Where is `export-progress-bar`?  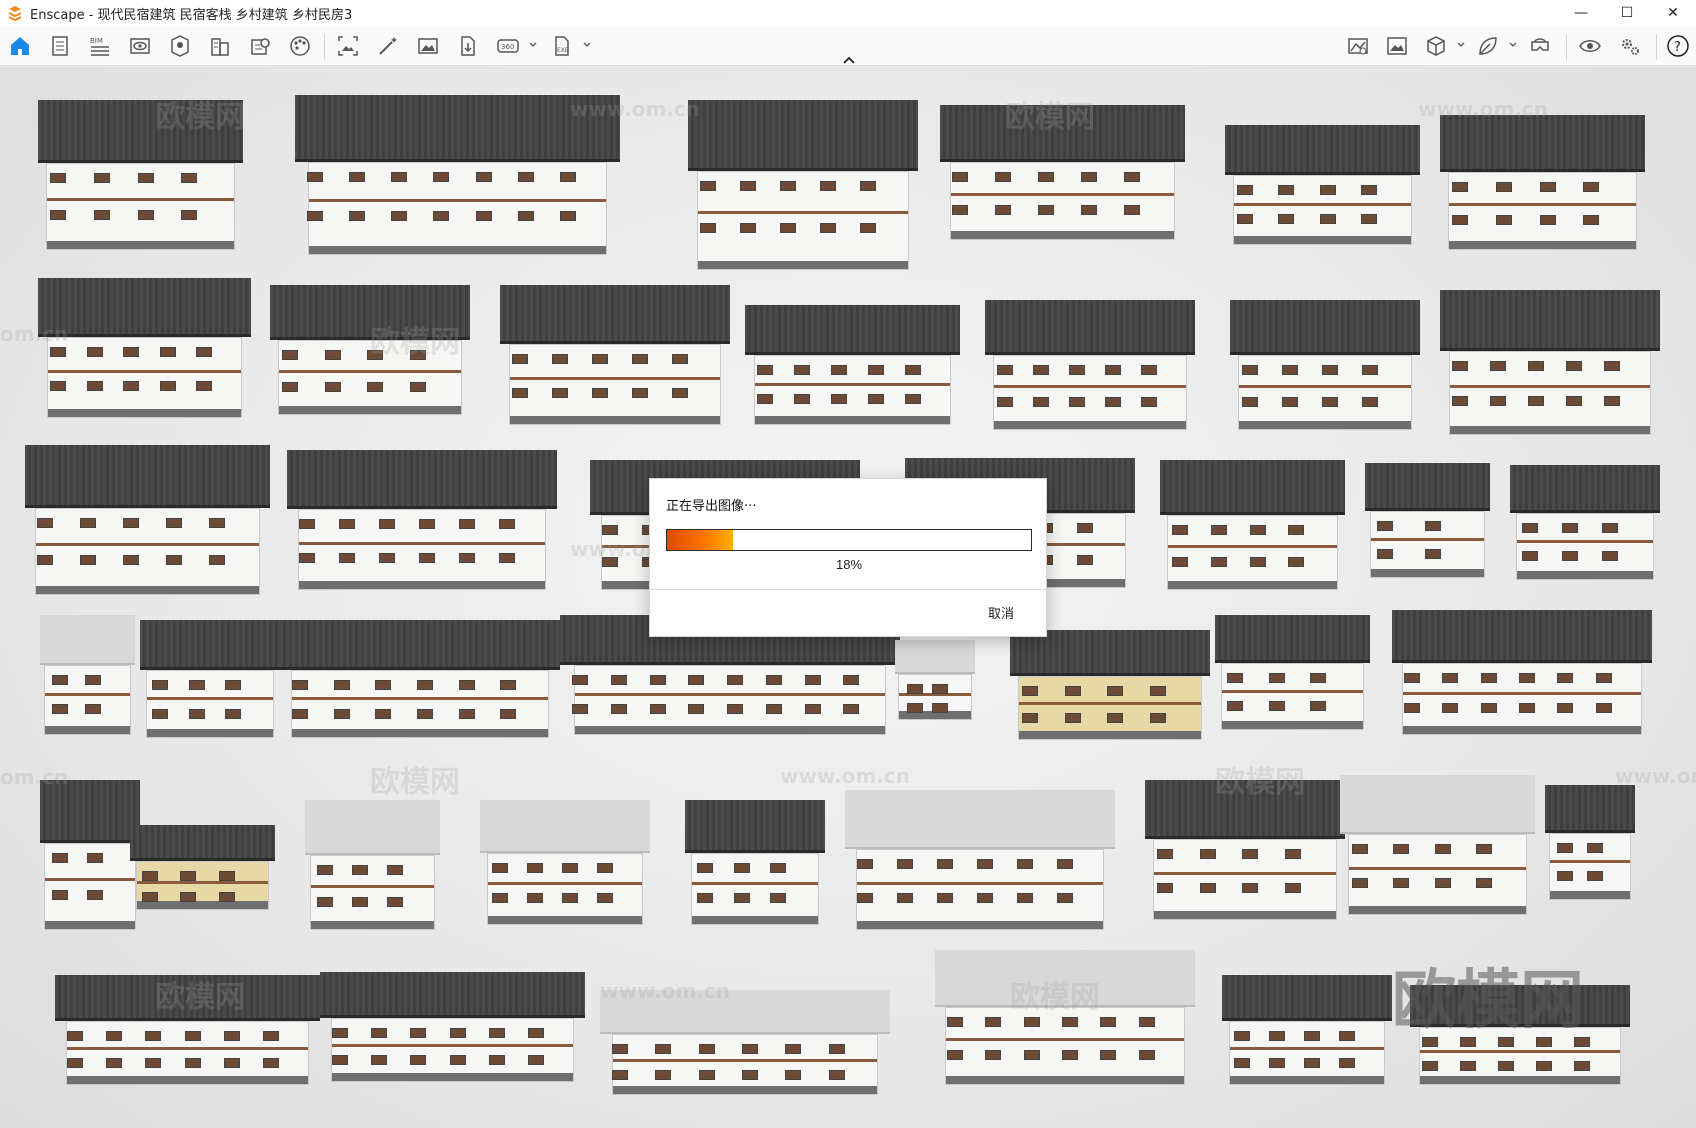
export-progress-bar is located at coordinates (849, 540).